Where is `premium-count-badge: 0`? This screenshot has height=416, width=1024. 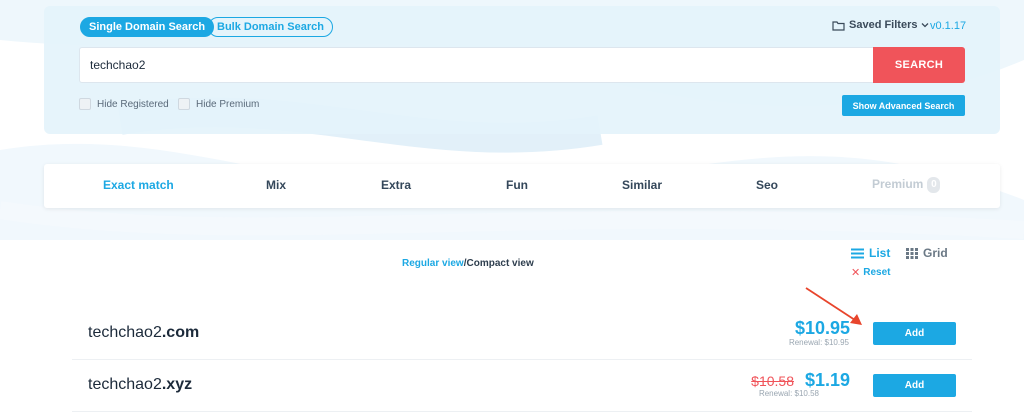
premium-count-badge: 0 is located at coordinates (934, 185).